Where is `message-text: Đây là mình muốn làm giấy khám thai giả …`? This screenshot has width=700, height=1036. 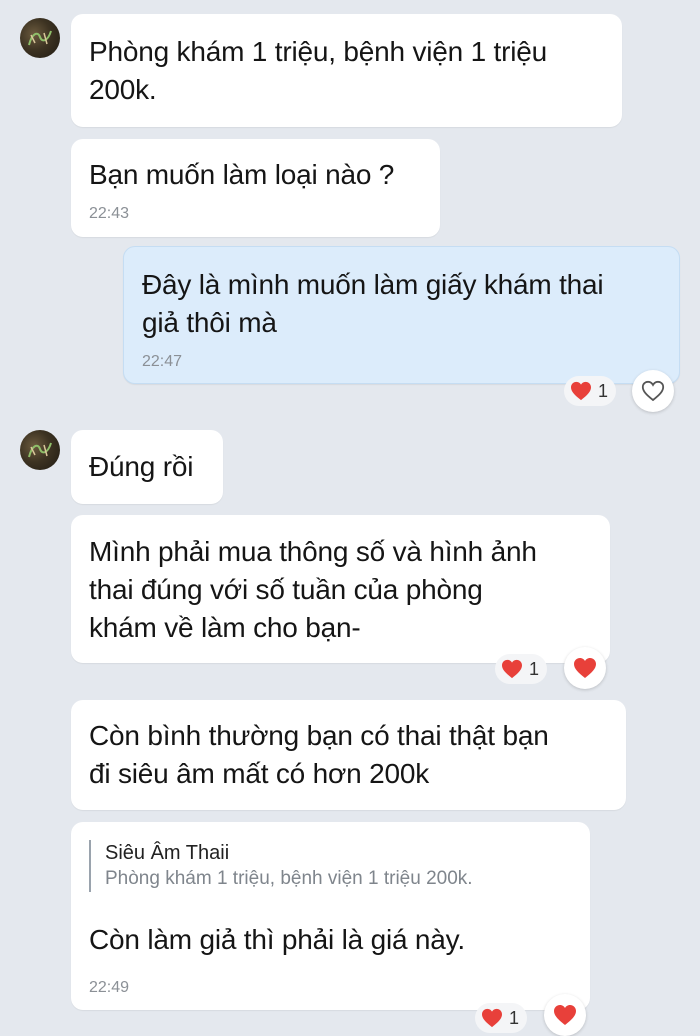 message-text: Đây là mình muốn làm giấy khám thai giả … is located at coordinates (373, 303).